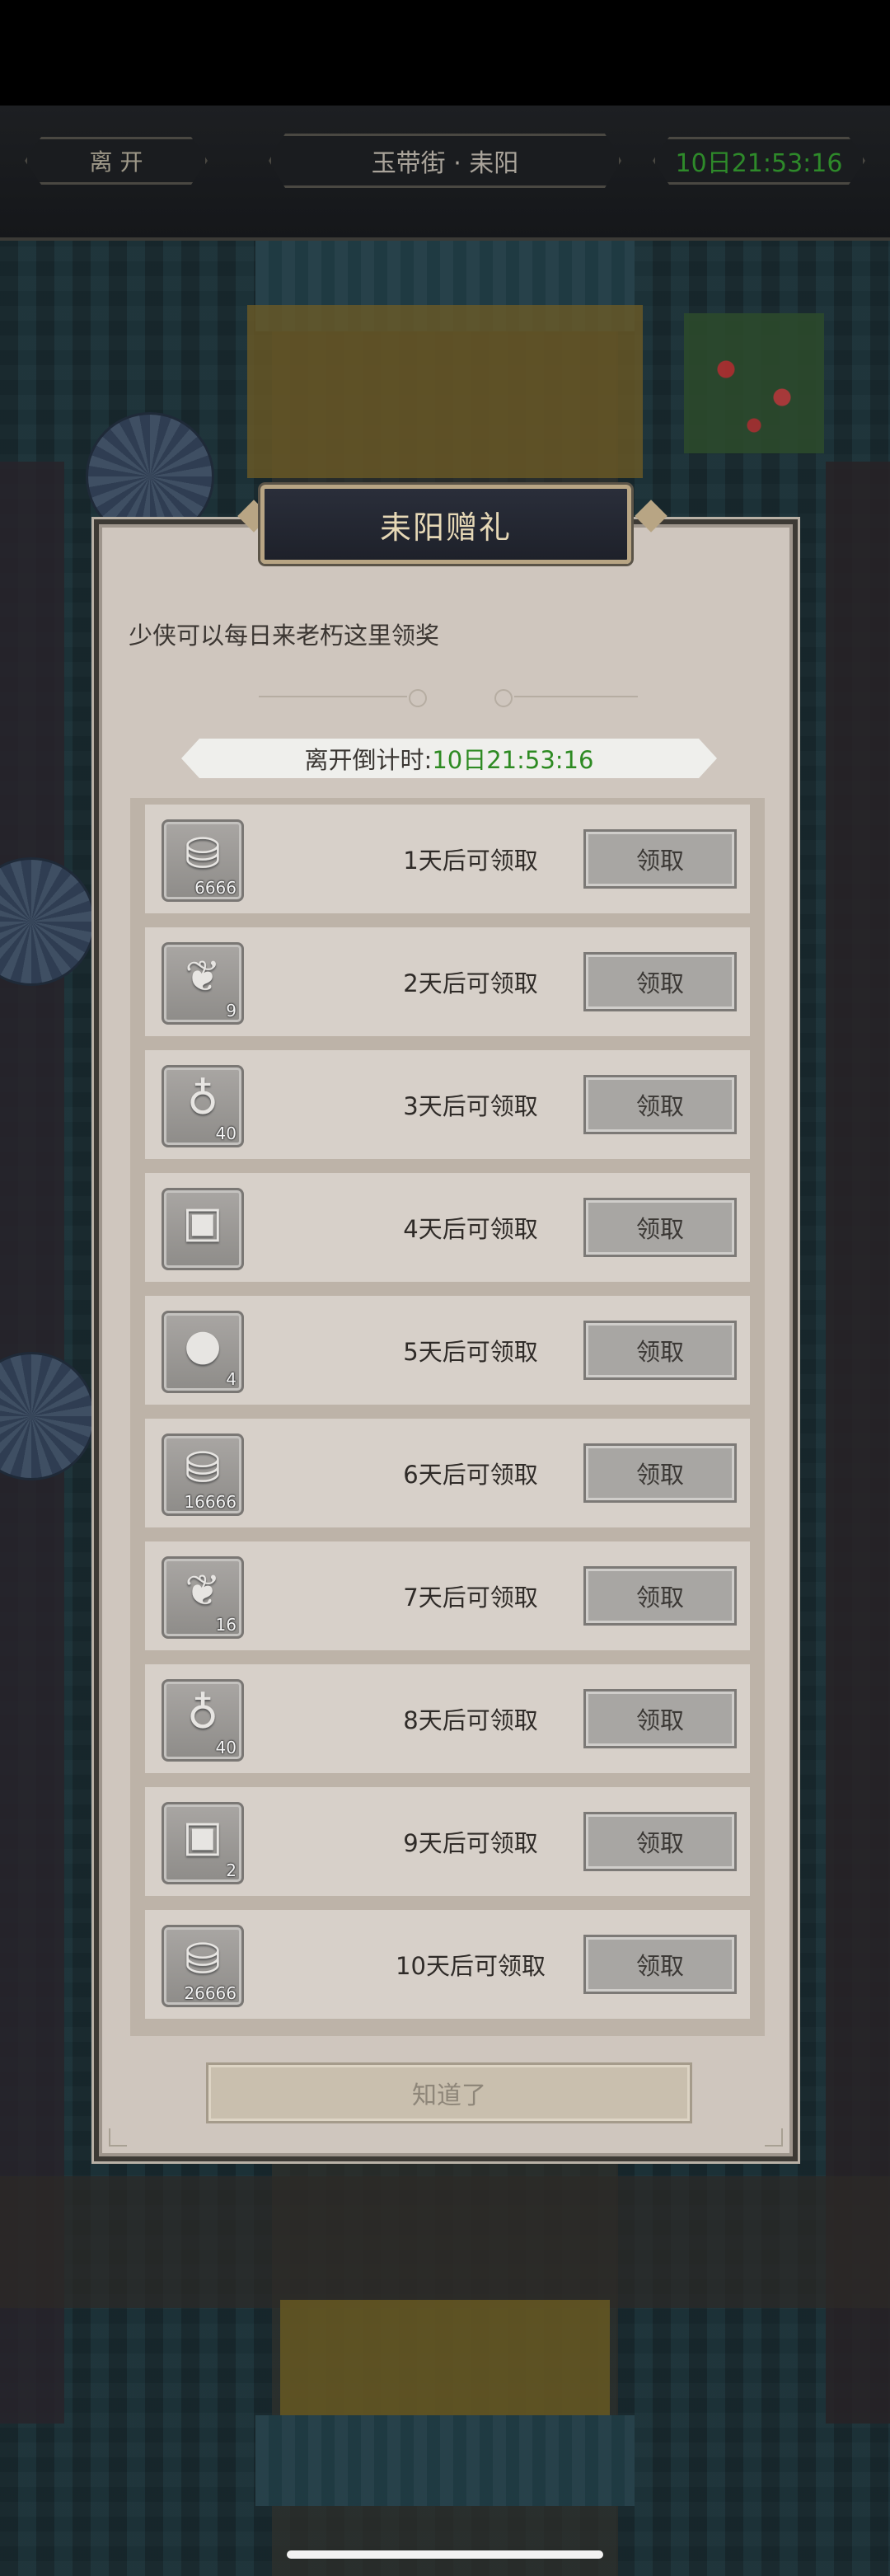 The image size is (890, 2576). Describe the element at coordinates (445, 2242) in the screenshot. I see `map-plaza` at that location.